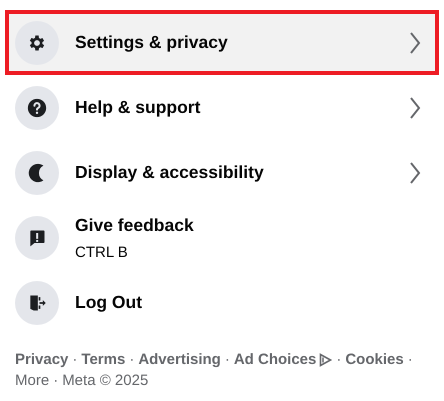  What do you see at coordinates (37, 172) in the screenshot?
I see `moon-icon` at bounding box center [37, 172].